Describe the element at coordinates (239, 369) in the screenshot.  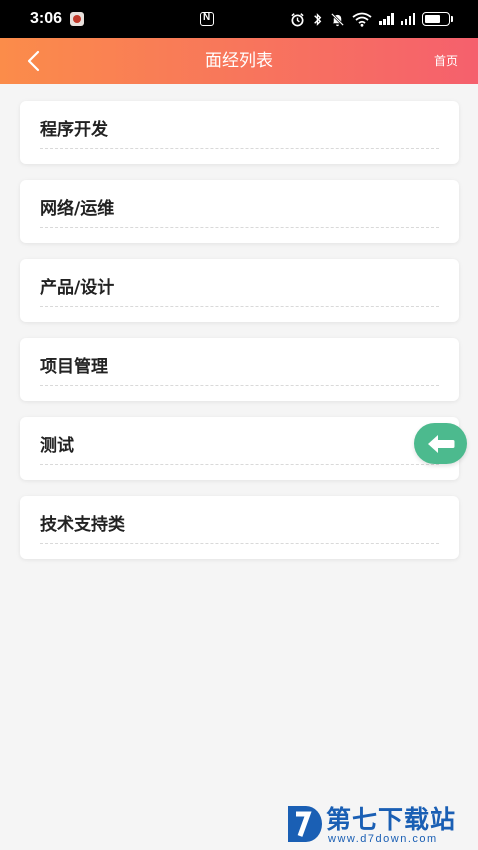
I see `category-card-project-management: 项目管理` at that location.